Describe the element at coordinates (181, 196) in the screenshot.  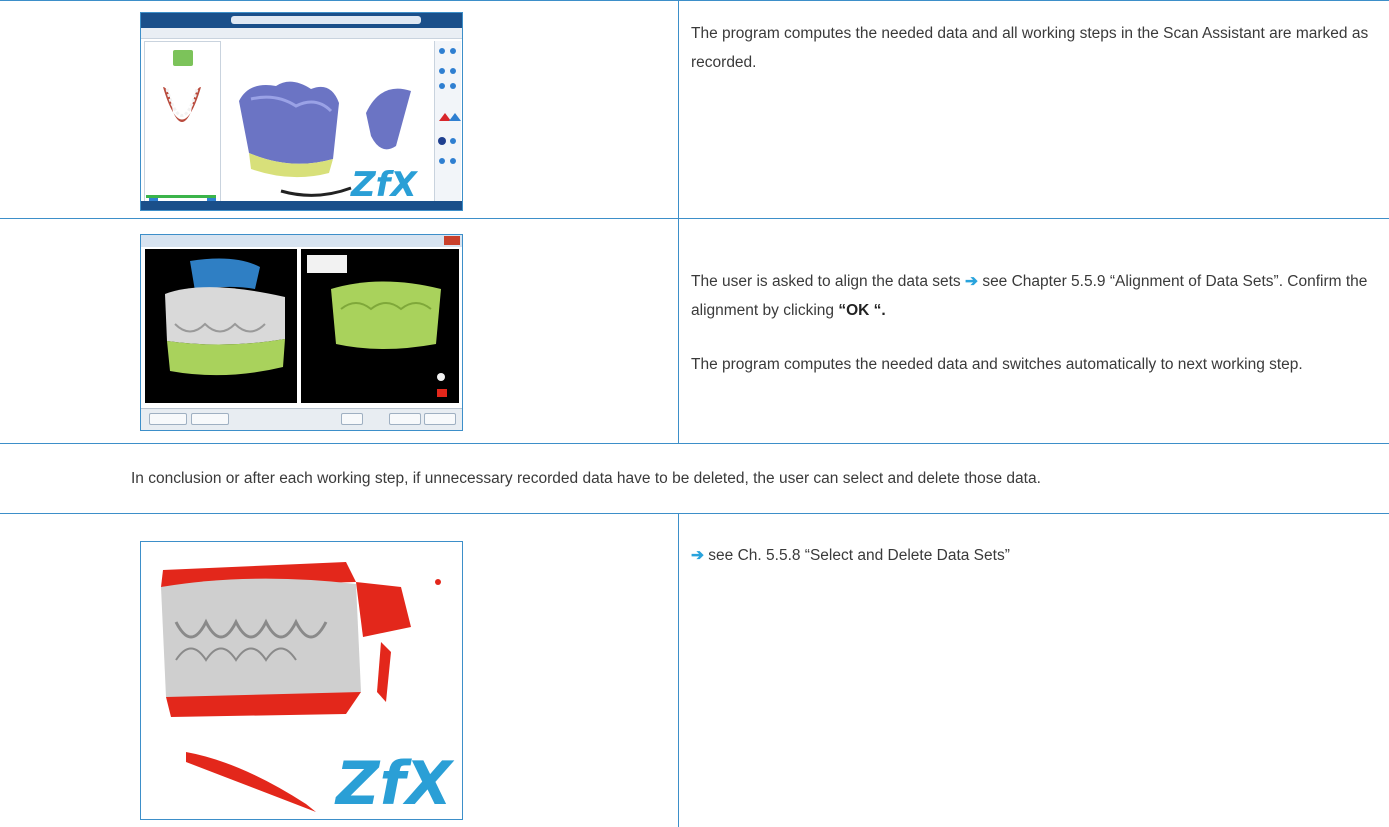
I see `progress-bar` at that location.